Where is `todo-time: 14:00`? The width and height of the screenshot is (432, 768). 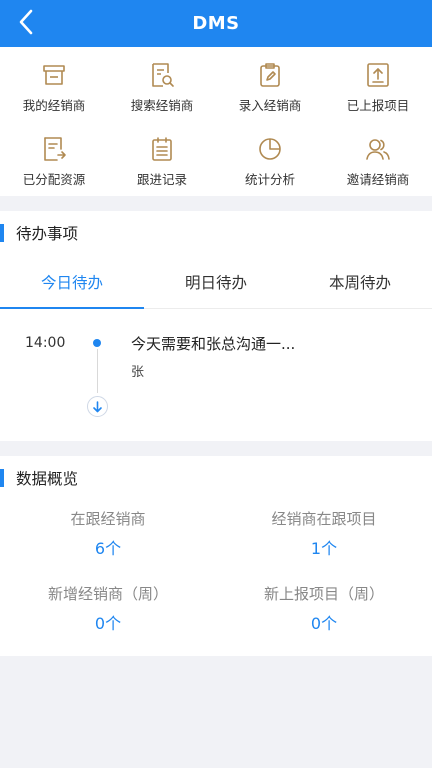 todo-time: 14:00 is located at coordinates (45, 343).